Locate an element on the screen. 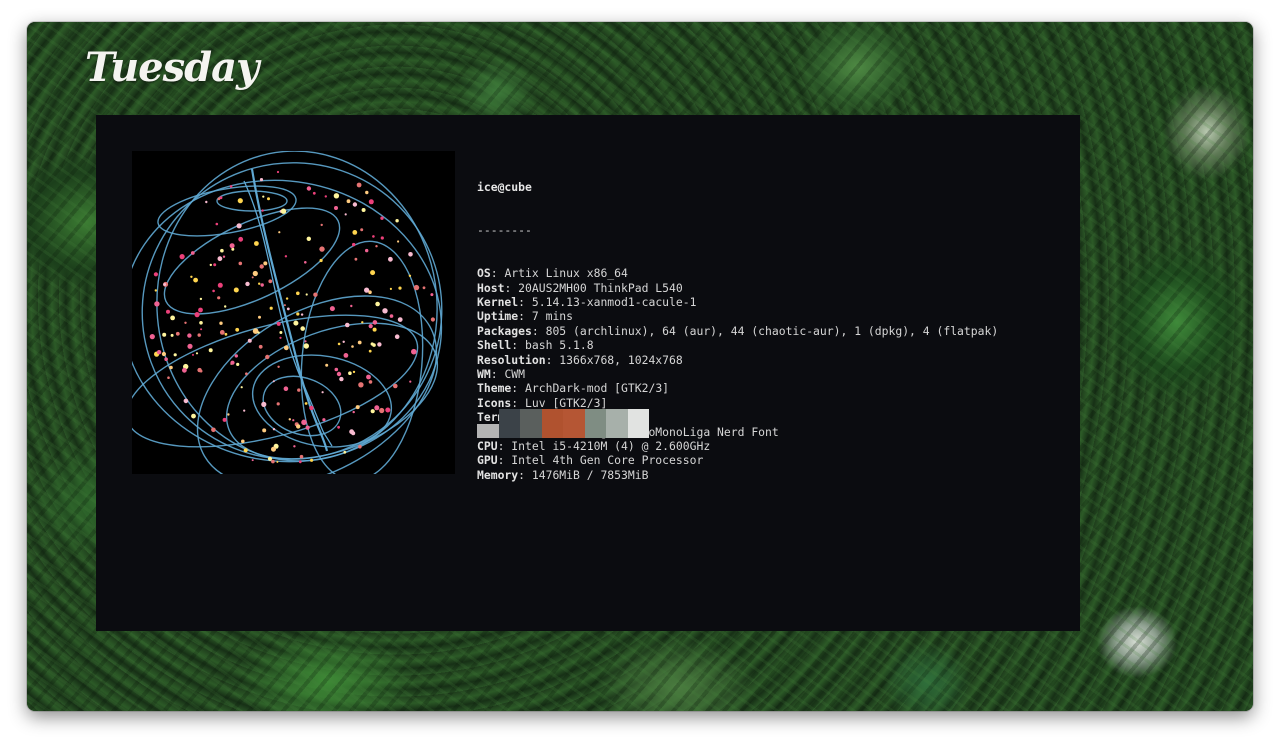  info-key: GPU is located at coordinates (487, 460).